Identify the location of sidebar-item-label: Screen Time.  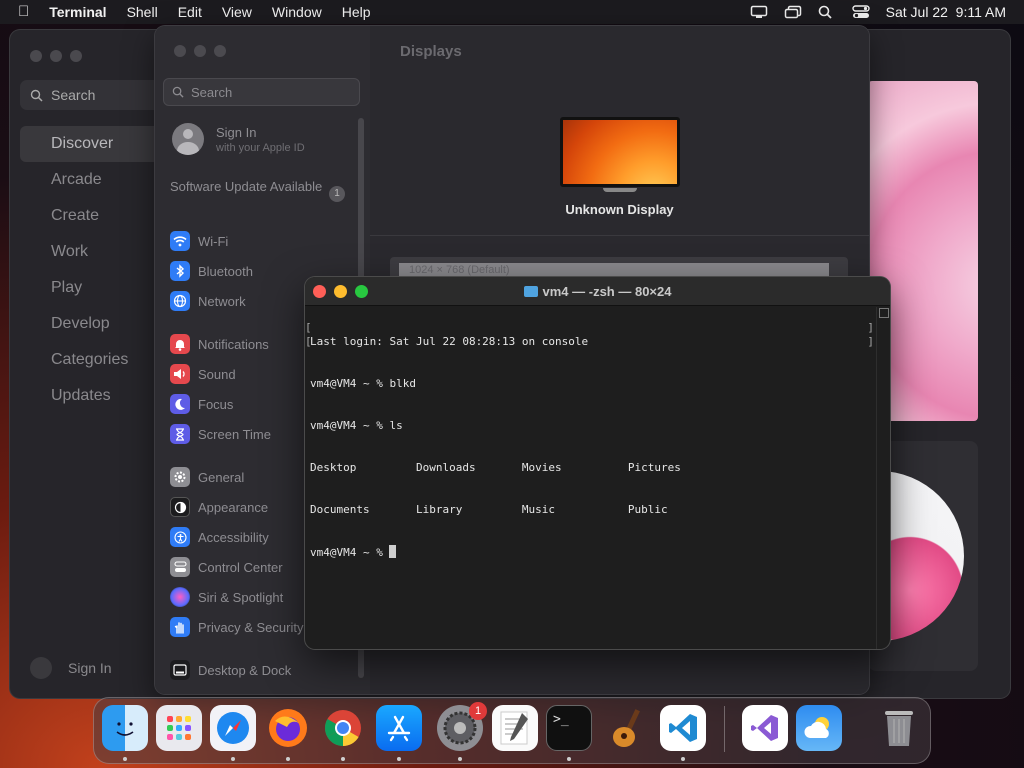
(234, 434).